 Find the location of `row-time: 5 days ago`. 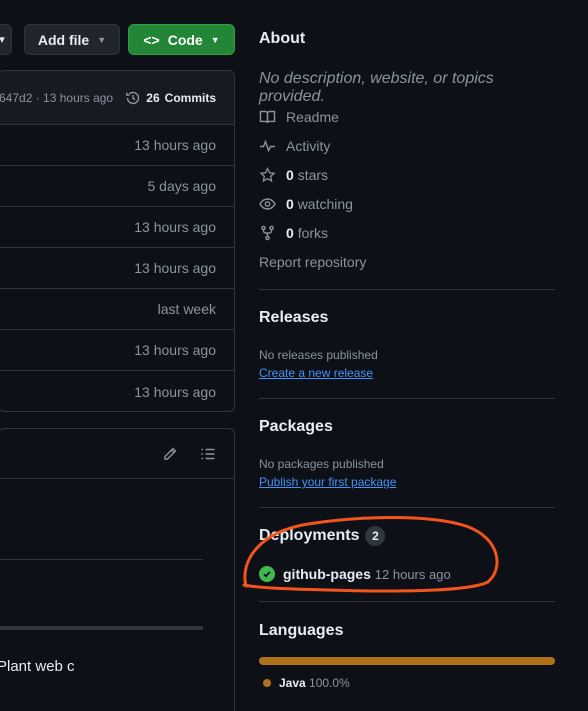

row-time: 5 days ago is located at coordinates (182, 186).